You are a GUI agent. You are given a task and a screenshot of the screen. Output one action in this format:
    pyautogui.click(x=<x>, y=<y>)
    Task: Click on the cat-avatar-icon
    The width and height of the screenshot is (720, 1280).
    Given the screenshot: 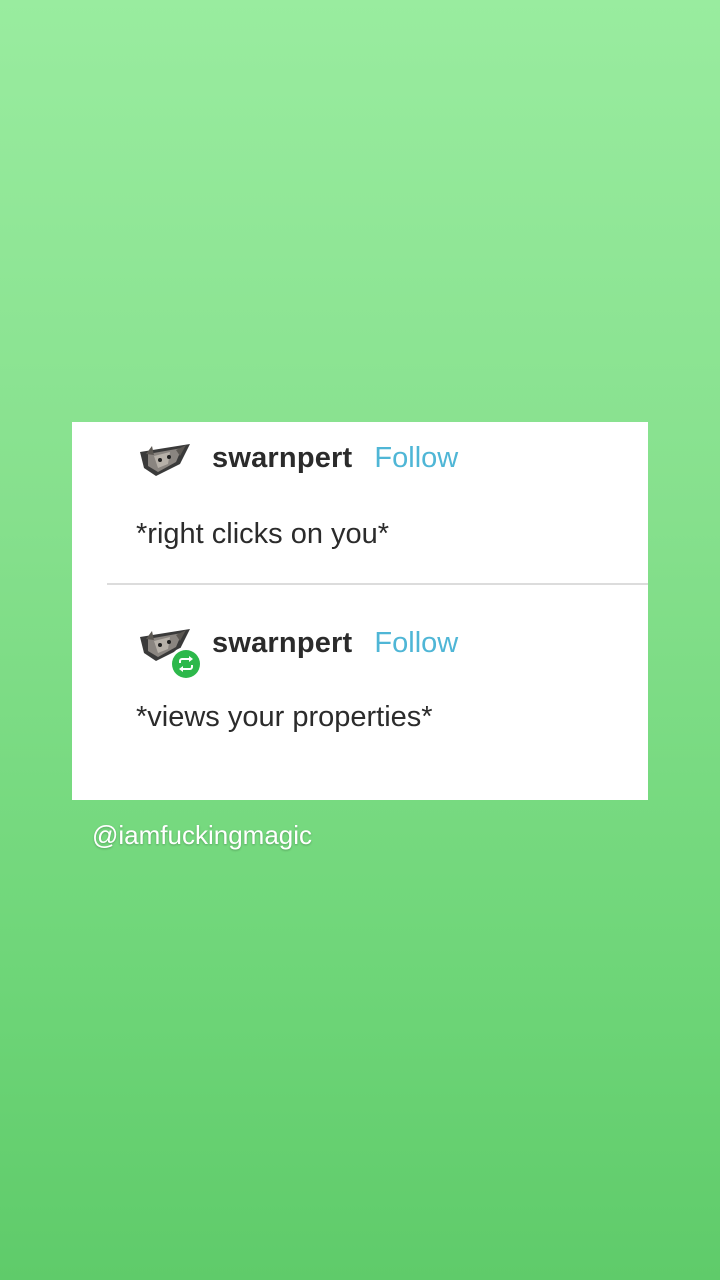 What is the action you would take?
    pyautogui.click(x=165, y=460)
    